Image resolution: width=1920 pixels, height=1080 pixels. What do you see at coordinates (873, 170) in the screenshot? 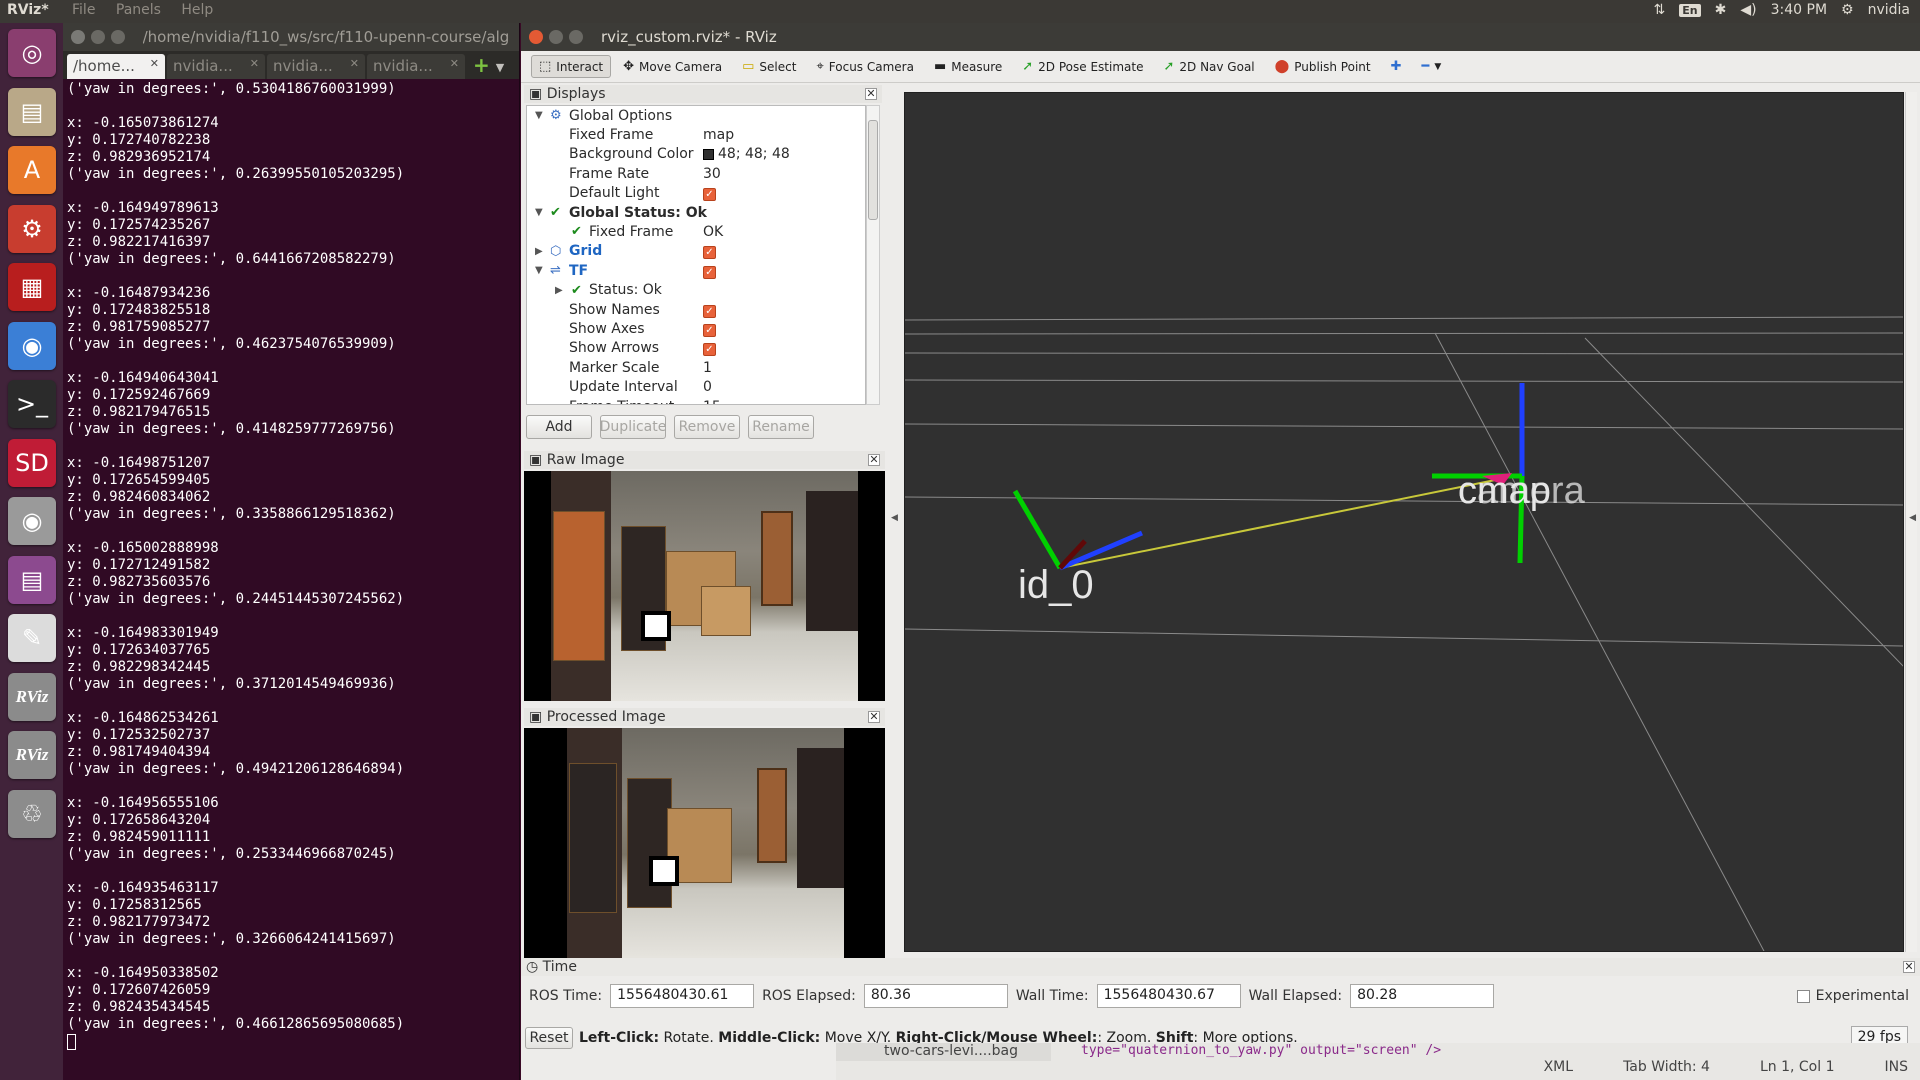
I see `scrollbar-thumb` at bounding box center [873, 170].